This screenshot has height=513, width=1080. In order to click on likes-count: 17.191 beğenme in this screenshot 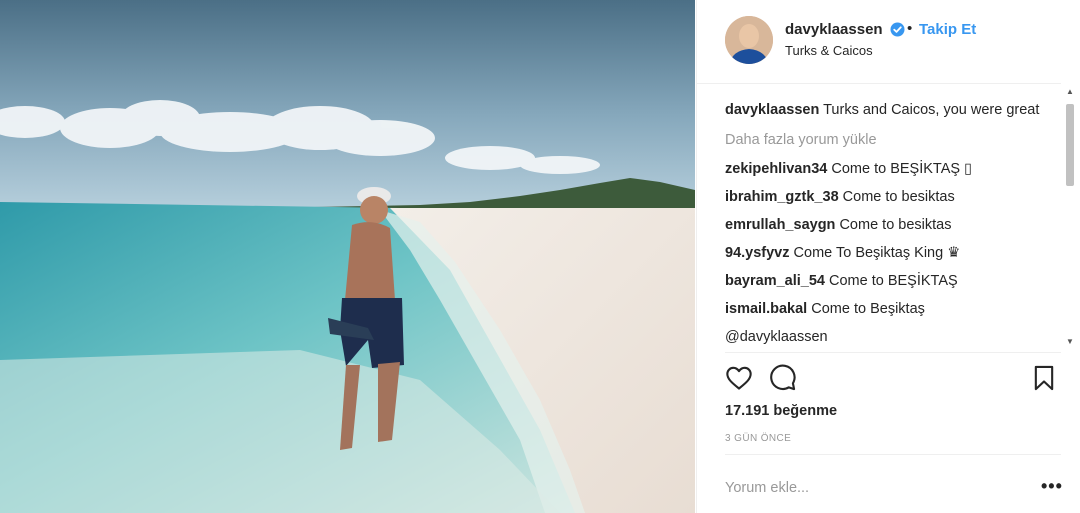, I will do `click(781, 411)`.